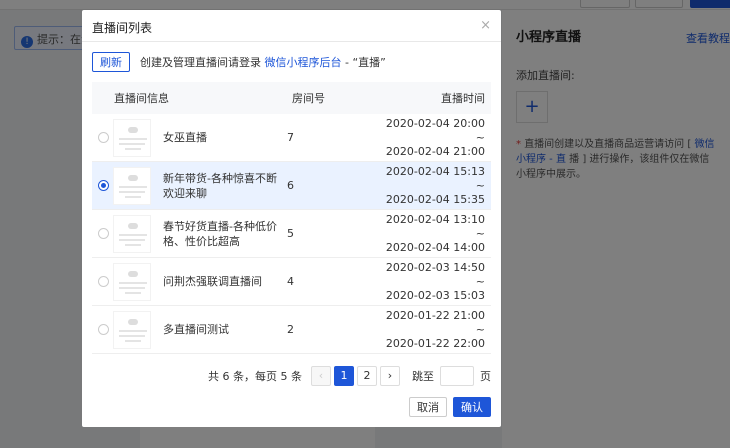 The width and height of the screenshot is (730, 448). Describe the element at coordinates (308, 98) in the screenshot. I see `column-header-room: 房间号` at that location.